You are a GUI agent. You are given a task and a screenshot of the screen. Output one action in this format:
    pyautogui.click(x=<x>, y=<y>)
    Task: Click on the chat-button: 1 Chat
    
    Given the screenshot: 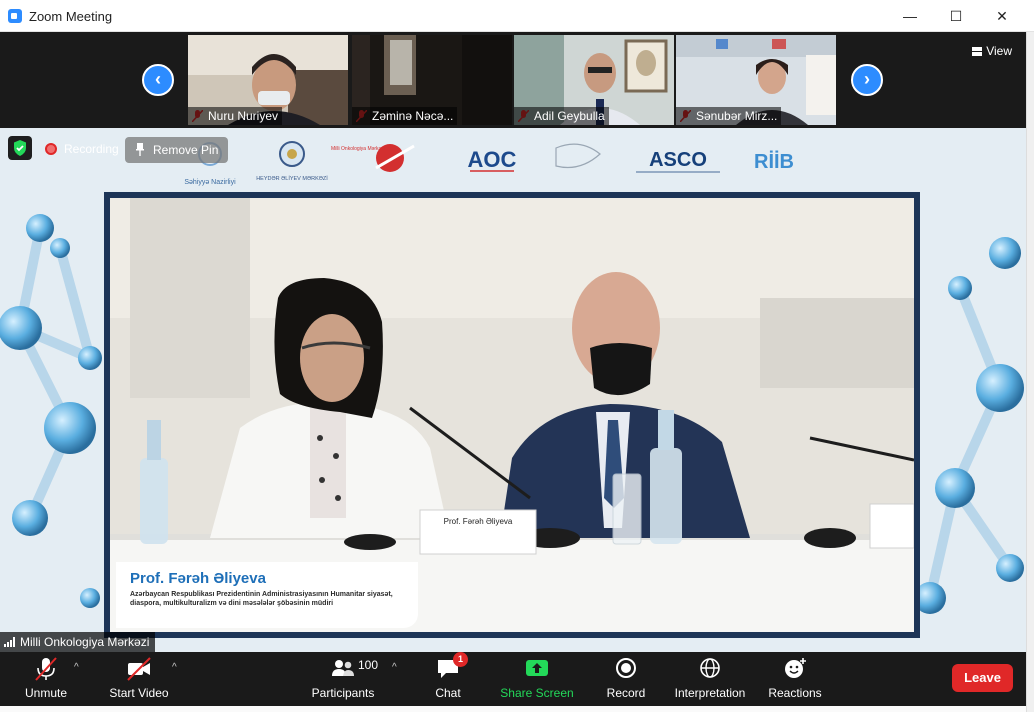 What is the action you would take?
    pyautogui.click(x=448, y=677)
    